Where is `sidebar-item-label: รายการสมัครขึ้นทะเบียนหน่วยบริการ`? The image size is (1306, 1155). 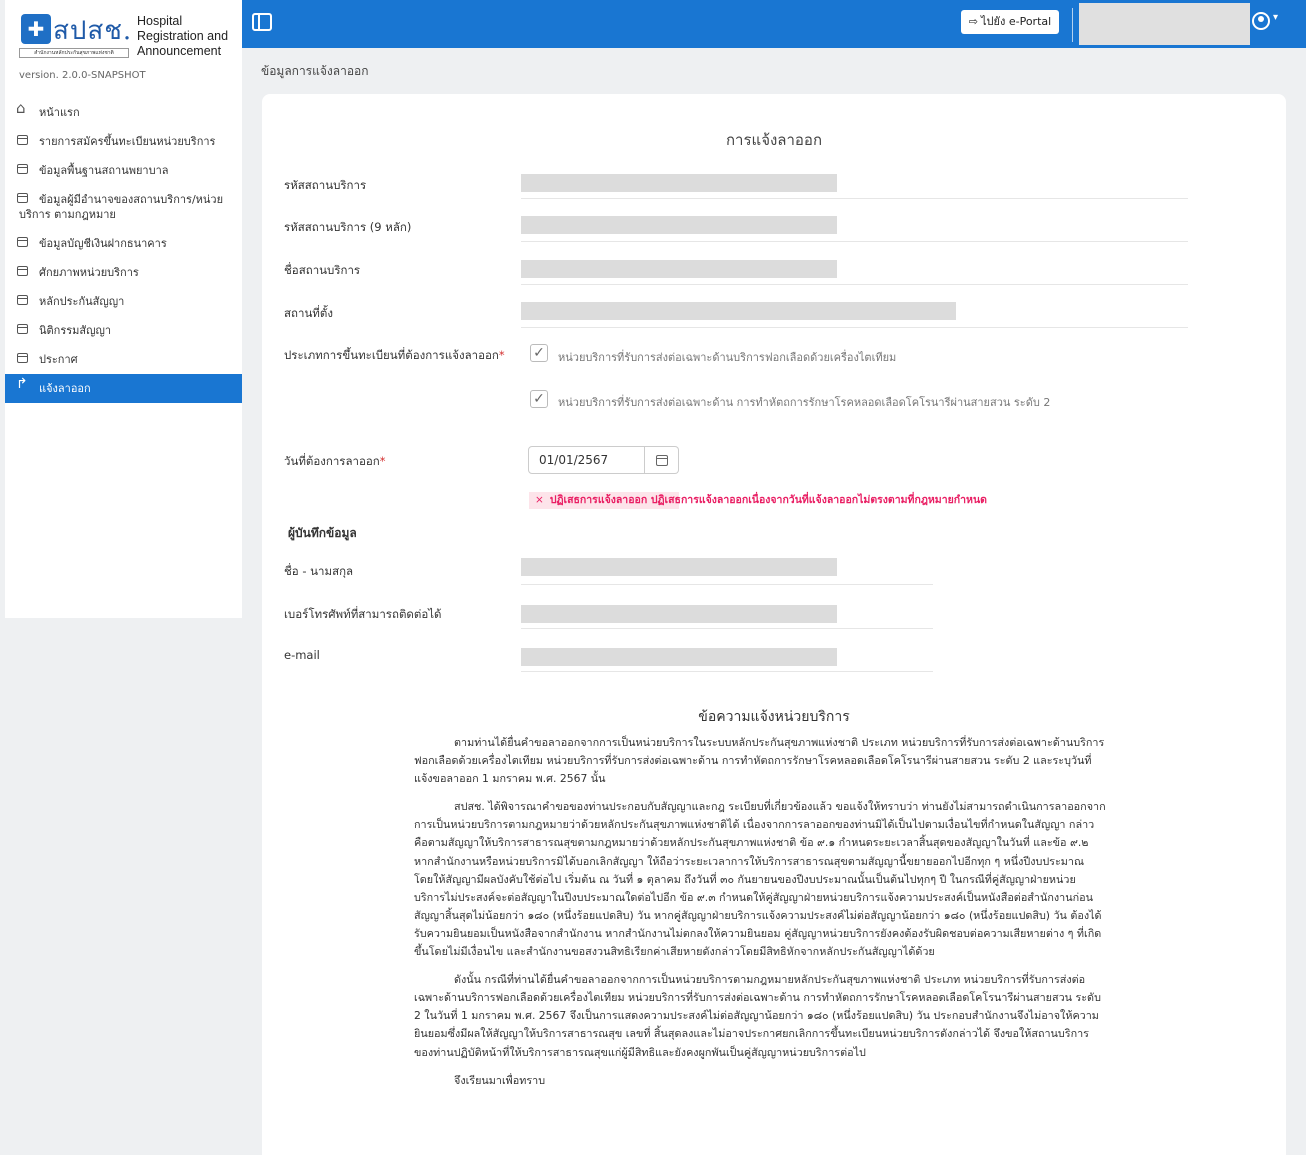
sidebar-item-label: รายการสมัครขึ้นทะเบียนหน่วยบริการ is located at coordinates (127, 141).